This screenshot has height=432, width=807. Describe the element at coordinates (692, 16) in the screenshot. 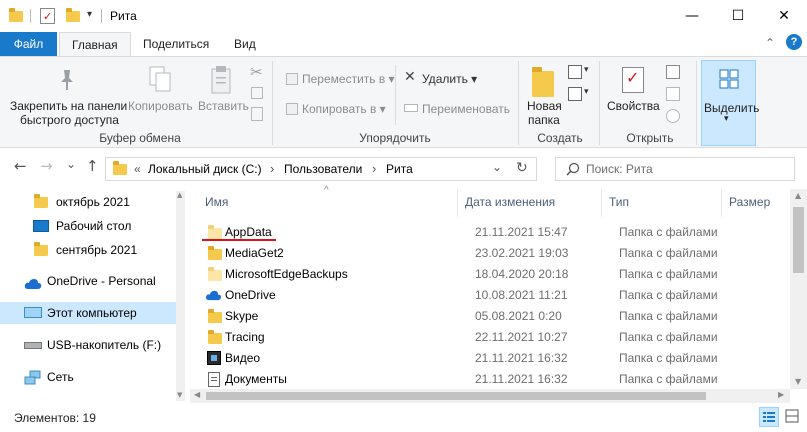

I see `minimize-button: —` at that location.